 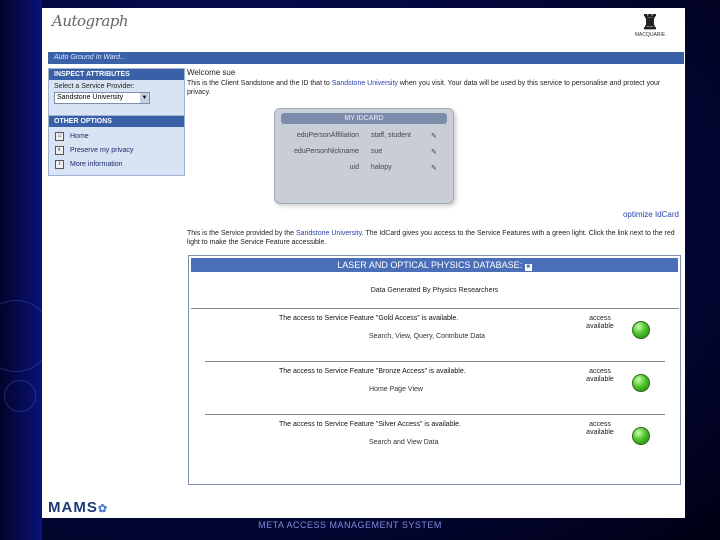 What do you see at coordinates (651, 214) in the screenshot?
I see `optimize-idcard-link: optimize IdCard` at bounding box center [651, 214].